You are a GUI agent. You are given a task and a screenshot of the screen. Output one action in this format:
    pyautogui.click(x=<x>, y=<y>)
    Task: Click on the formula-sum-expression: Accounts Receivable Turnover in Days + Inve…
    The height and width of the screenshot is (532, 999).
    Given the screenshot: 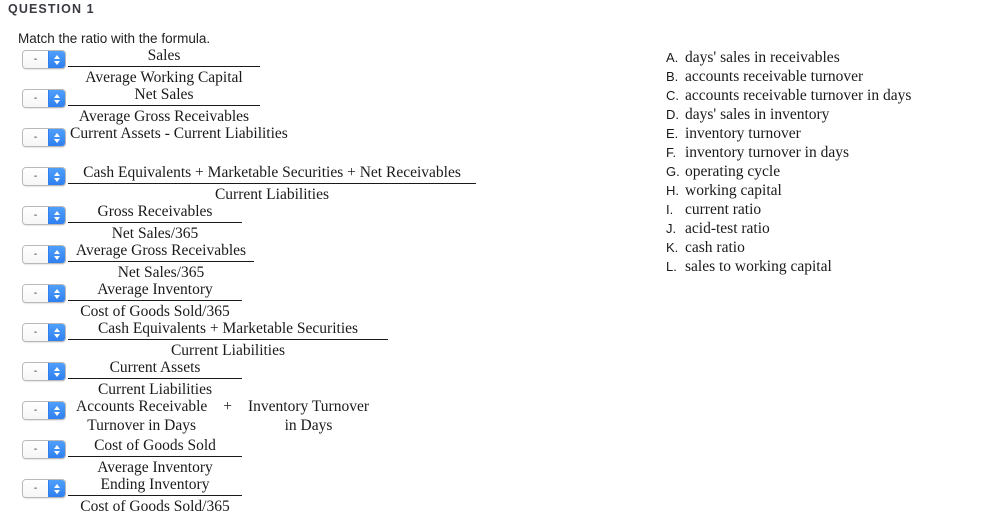 What is the action you would take?
    pyautogui.click(x=222, y=416)
    